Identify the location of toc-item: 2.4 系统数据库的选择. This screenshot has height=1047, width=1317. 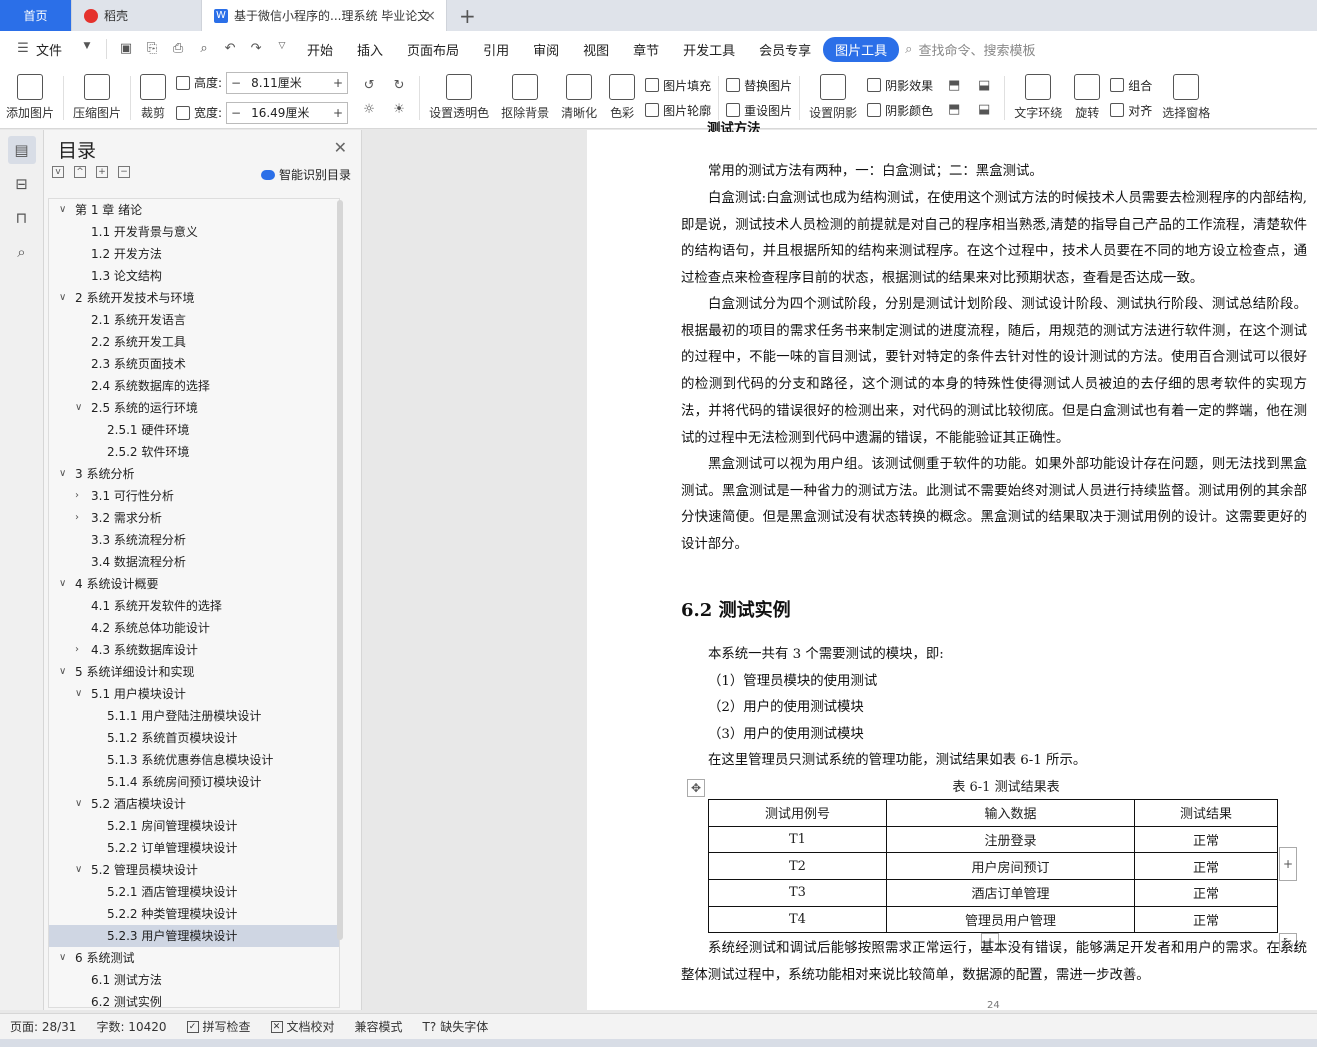
(194, 386).